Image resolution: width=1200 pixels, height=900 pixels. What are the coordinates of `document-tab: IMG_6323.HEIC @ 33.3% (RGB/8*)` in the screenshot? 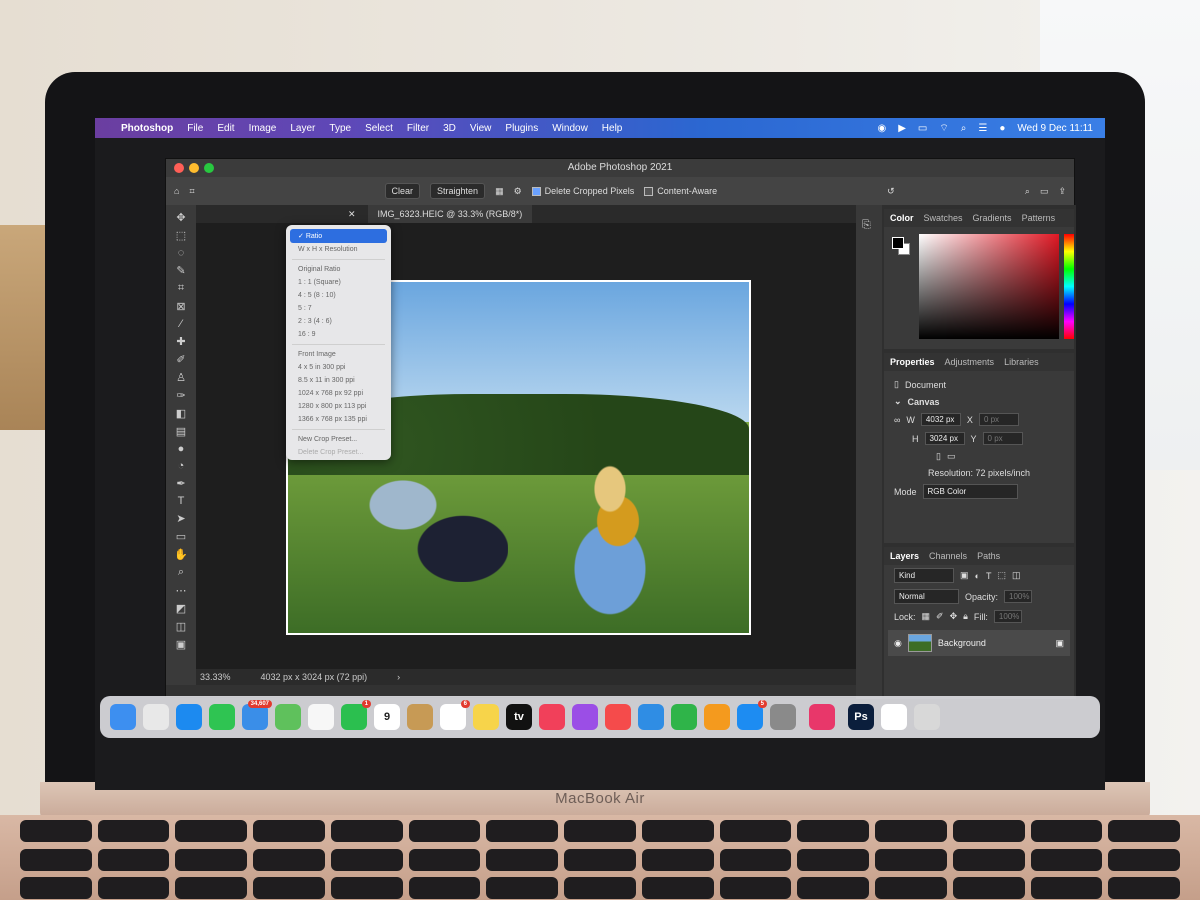 It's located at (450, 214).